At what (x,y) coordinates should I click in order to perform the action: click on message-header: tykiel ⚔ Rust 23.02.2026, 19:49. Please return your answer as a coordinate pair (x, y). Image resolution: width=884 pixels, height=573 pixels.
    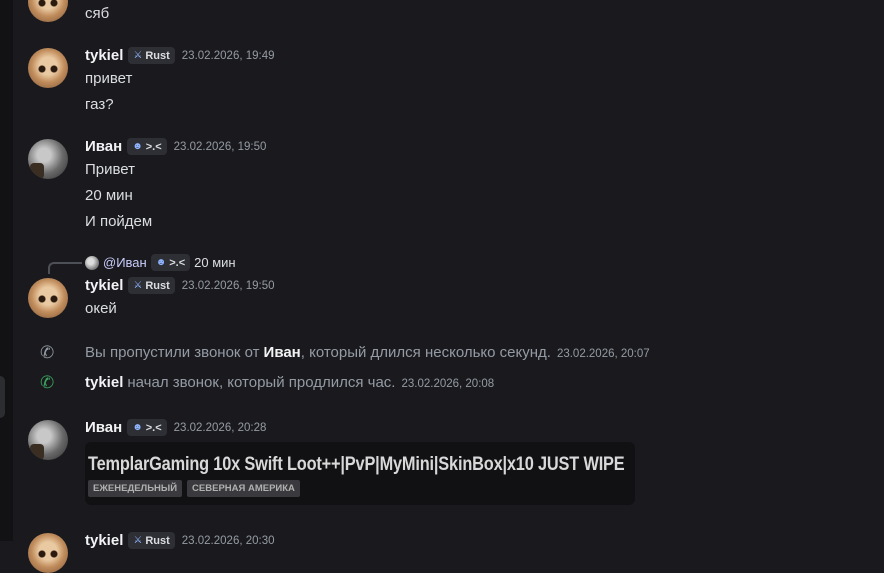
    Looking at the image, I should click on (180, 55).